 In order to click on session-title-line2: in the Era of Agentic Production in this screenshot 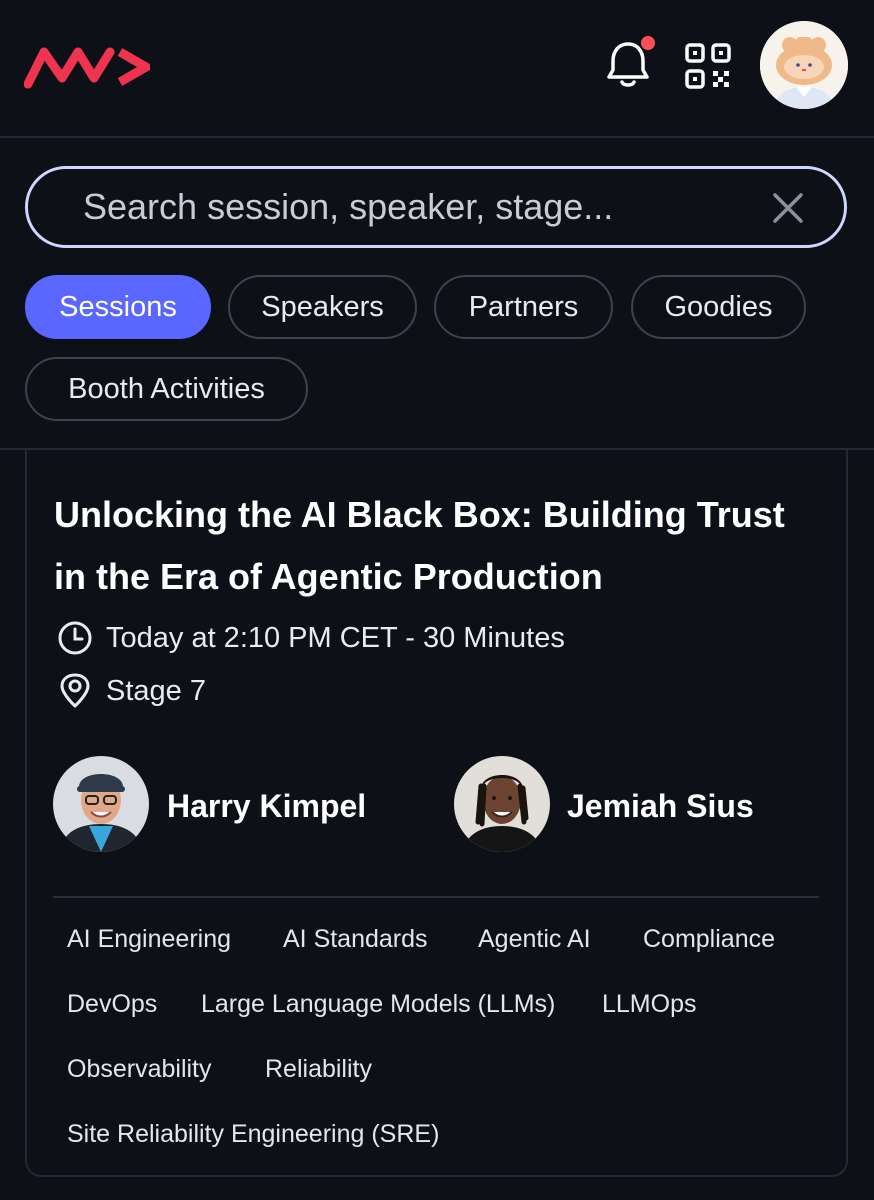, I will do `click(328, 576)`.